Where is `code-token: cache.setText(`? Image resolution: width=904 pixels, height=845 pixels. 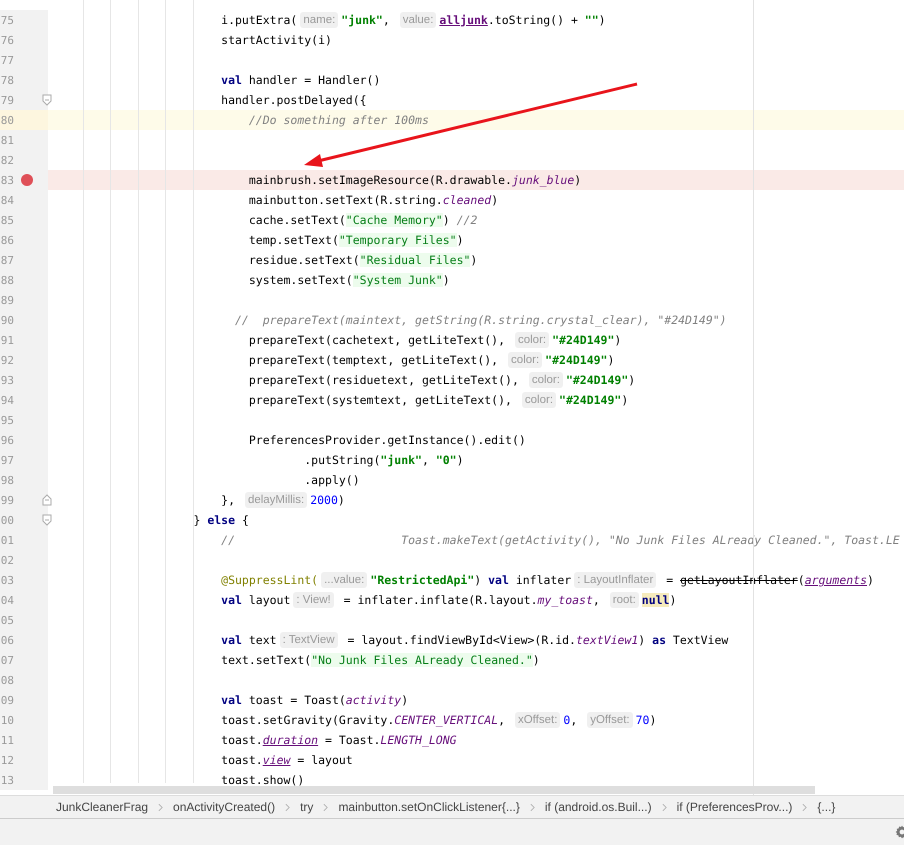
code-token: cache.setText( is located at coordinates (297, 220).